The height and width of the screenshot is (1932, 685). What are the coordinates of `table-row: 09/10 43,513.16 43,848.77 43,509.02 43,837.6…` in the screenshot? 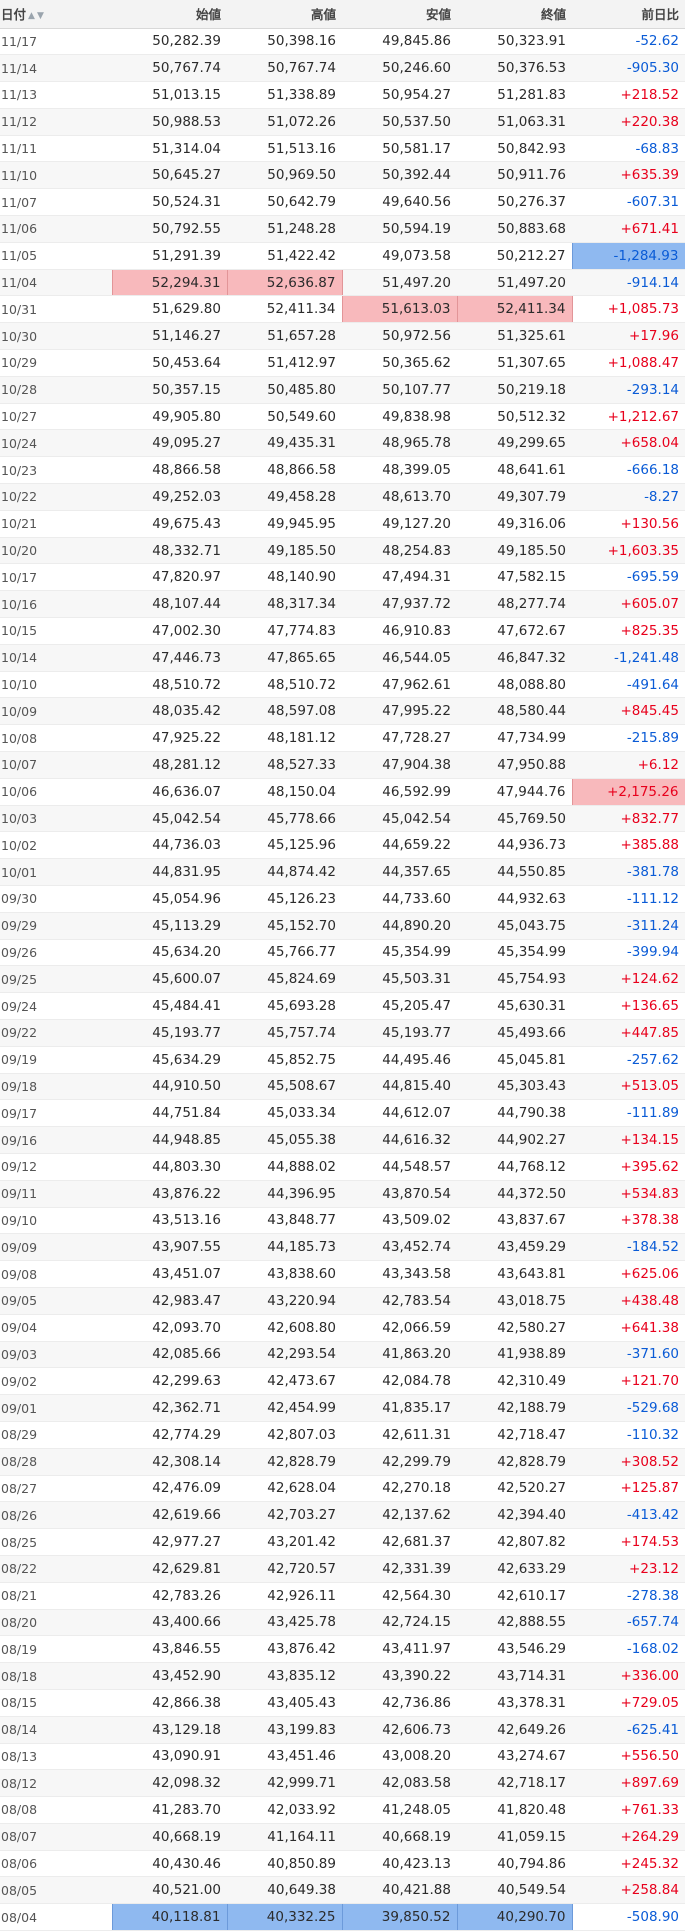 It's located at (342, 1221).